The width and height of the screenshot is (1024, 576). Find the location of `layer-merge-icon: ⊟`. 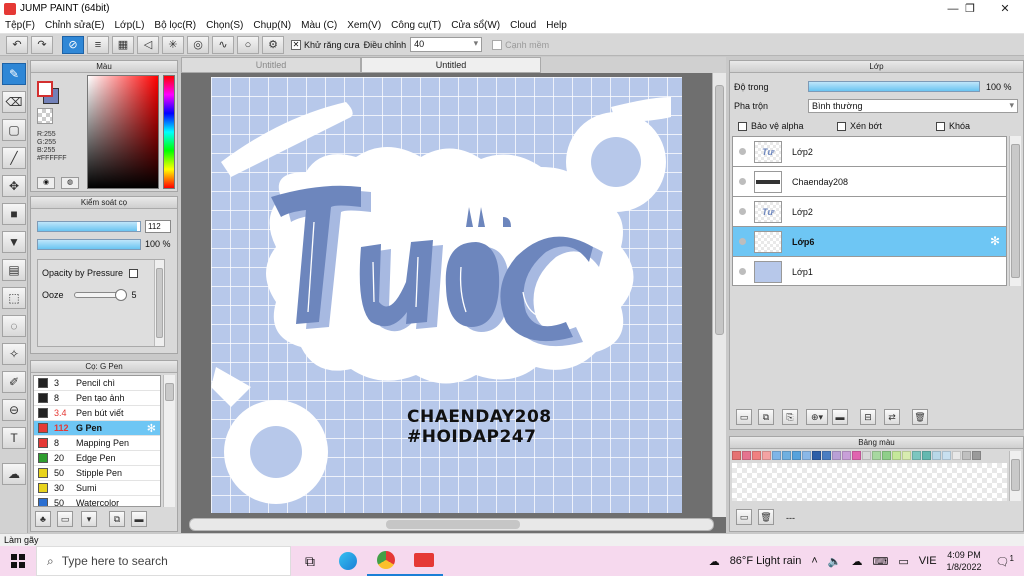

layer-merge-icon: ⊟ is located at coordinates (868, 417).